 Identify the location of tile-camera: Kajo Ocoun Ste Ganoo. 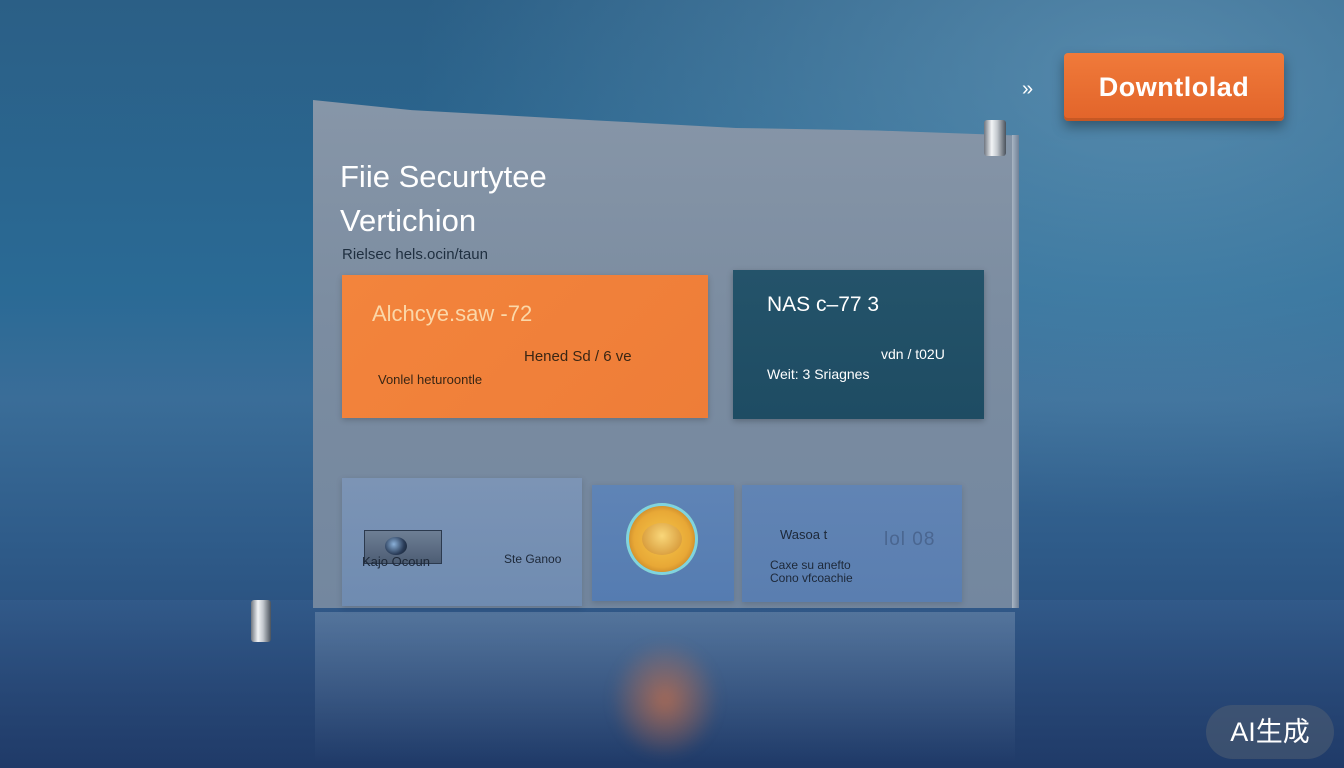
(462, 542).